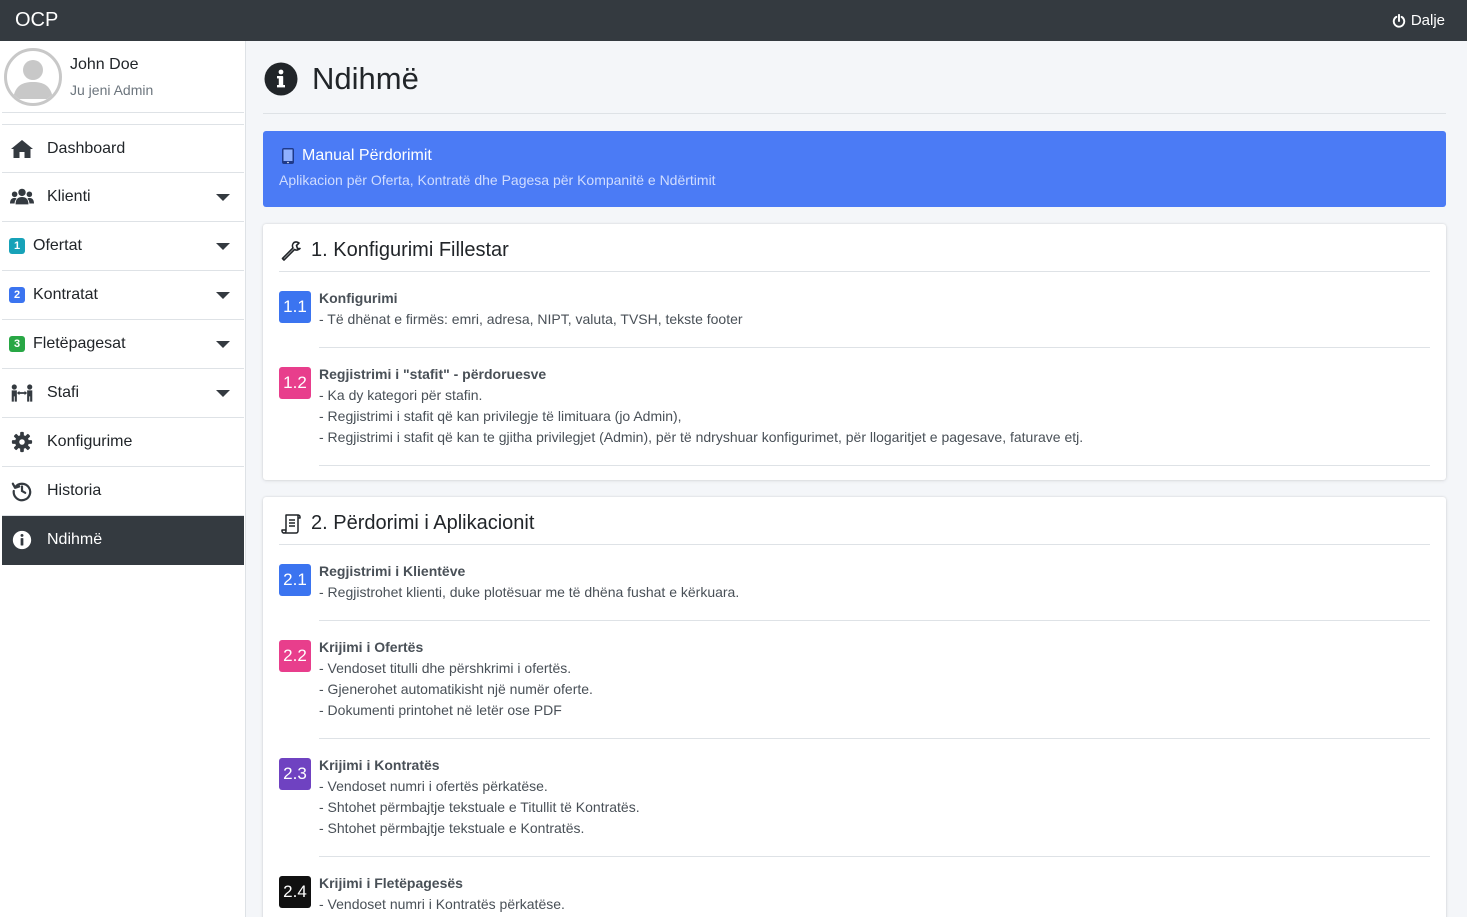 The width and height of the screenshot is (1467, 917). What do you see at coordinates (33, 79) in the screenshot?
I see `user-avatar-icon` at bounding box center [33, 79].